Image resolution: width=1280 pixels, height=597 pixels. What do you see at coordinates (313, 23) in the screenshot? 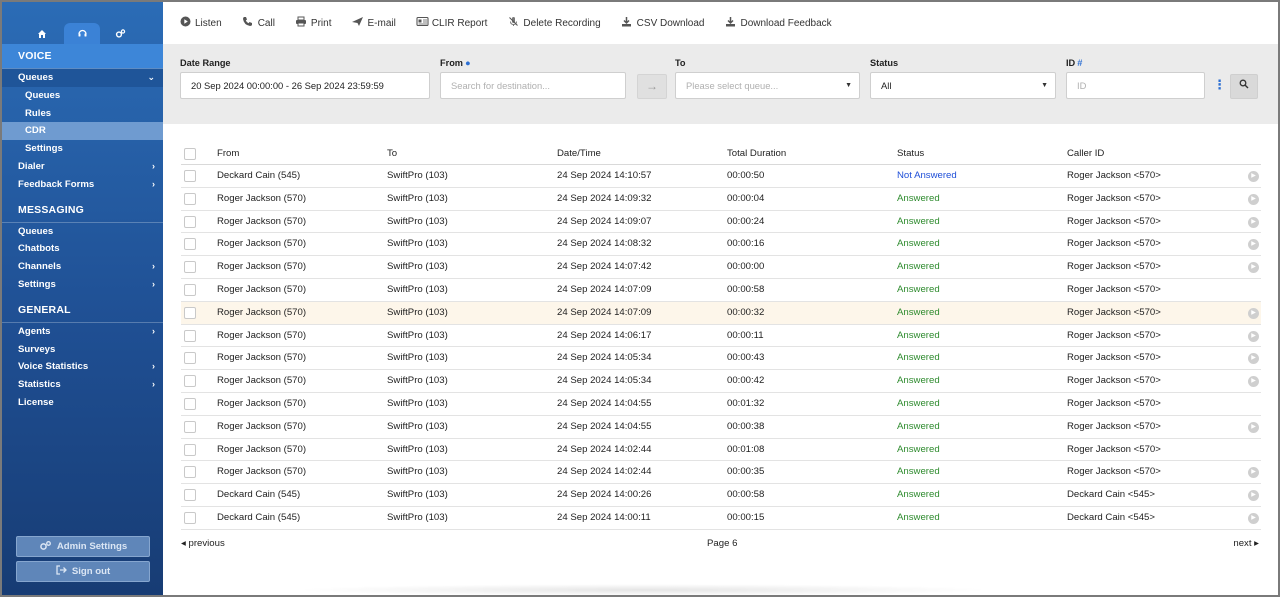
I see `print-button: Print` at bounding box center [313, 23].